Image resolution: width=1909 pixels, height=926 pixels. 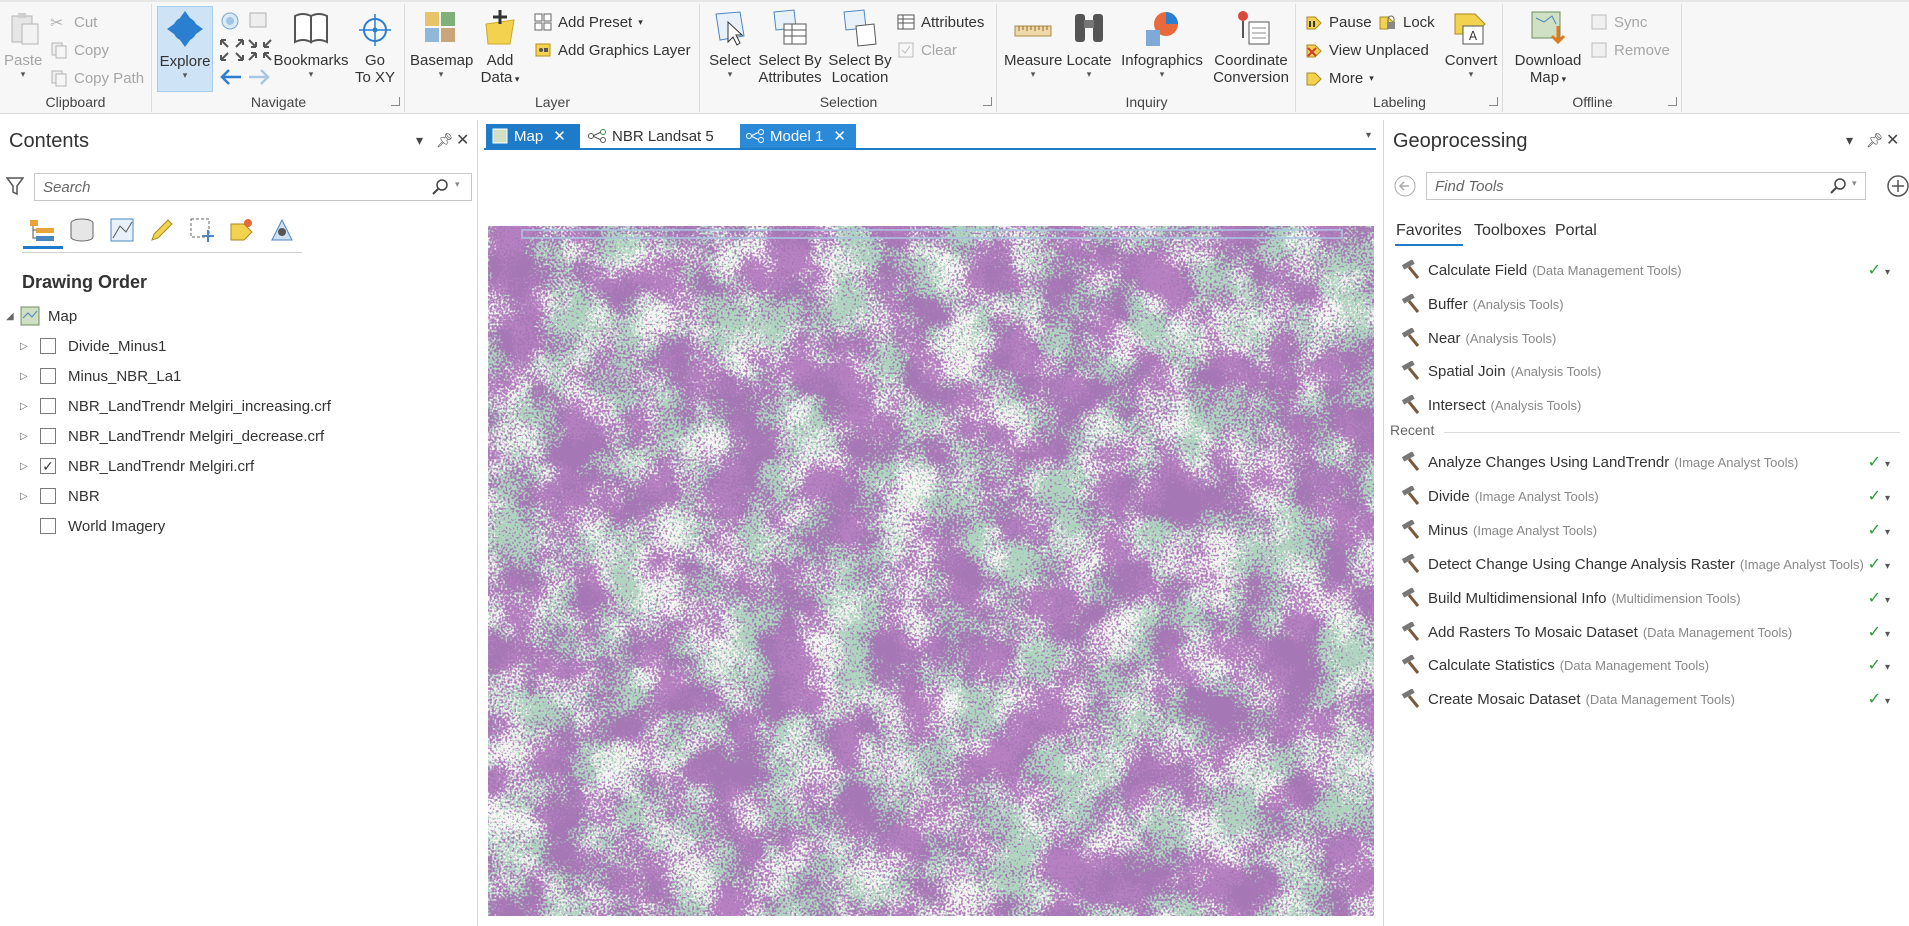 I want to click on previous-extent-icon, so click(x=231, y=77).